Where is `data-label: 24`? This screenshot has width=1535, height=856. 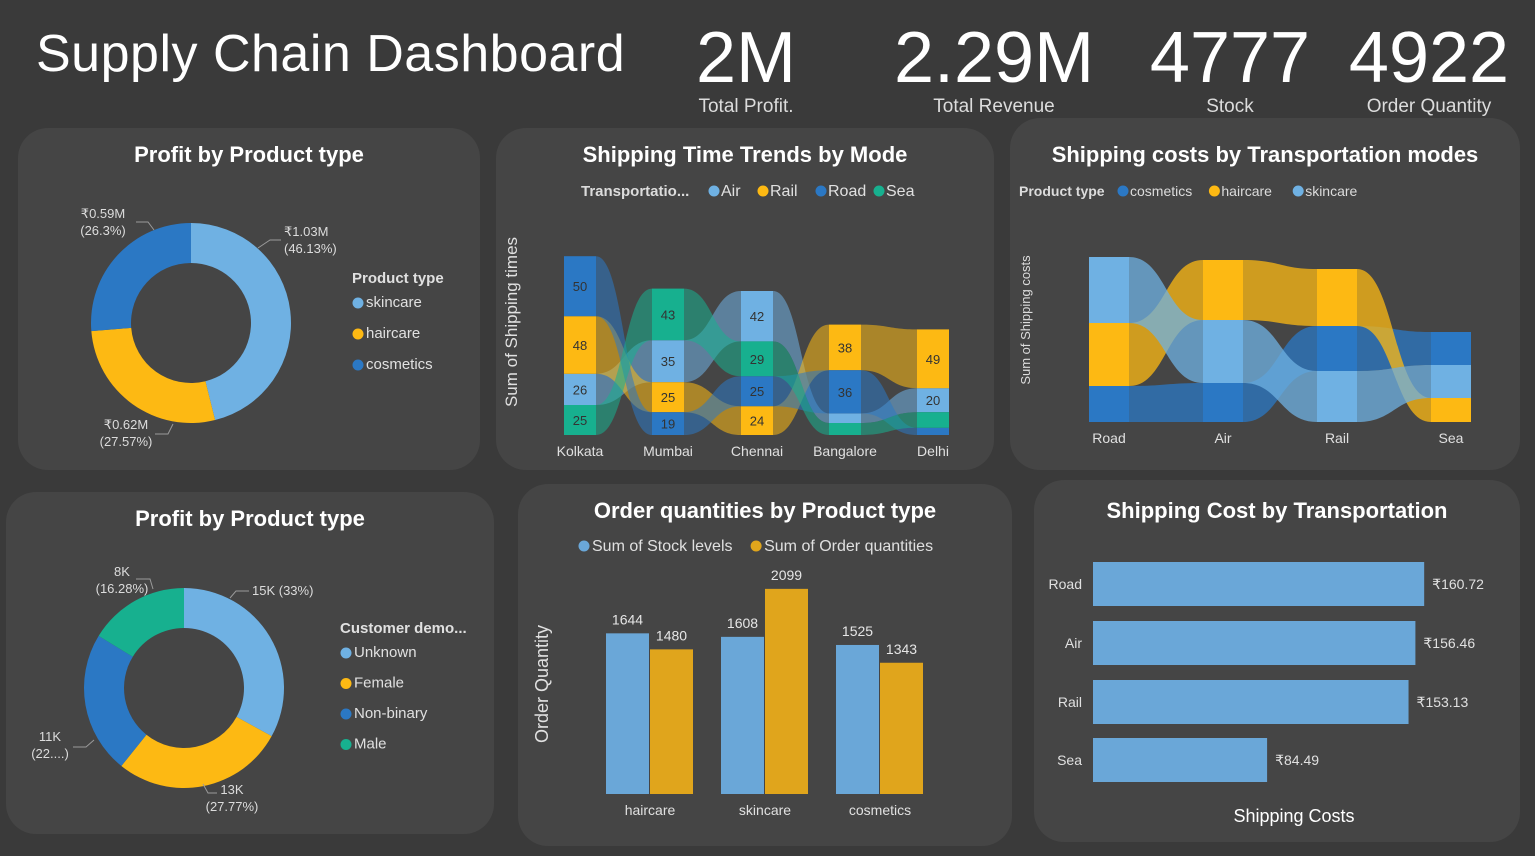 data-label: 24 is located at coordinates (757, 421).